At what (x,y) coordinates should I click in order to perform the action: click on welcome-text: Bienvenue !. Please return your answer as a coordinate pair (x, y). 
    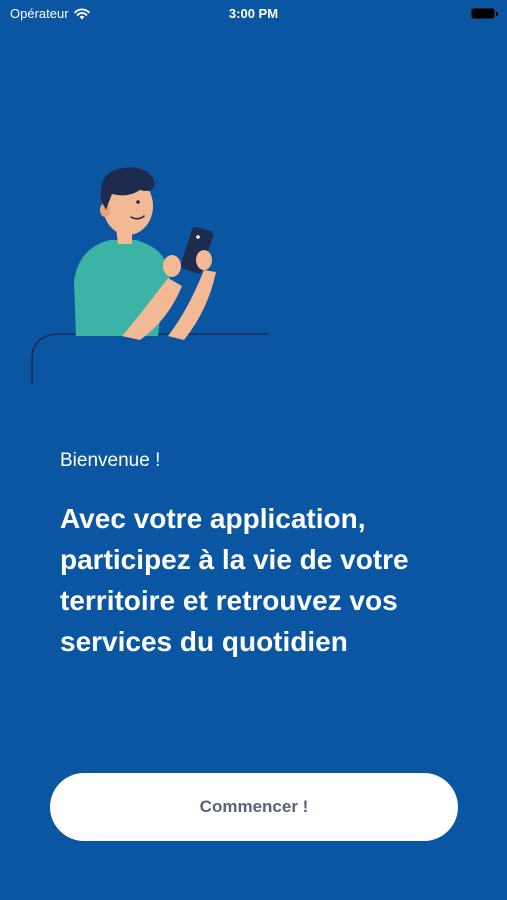
    Looking at the image, I should click on (110, 460).